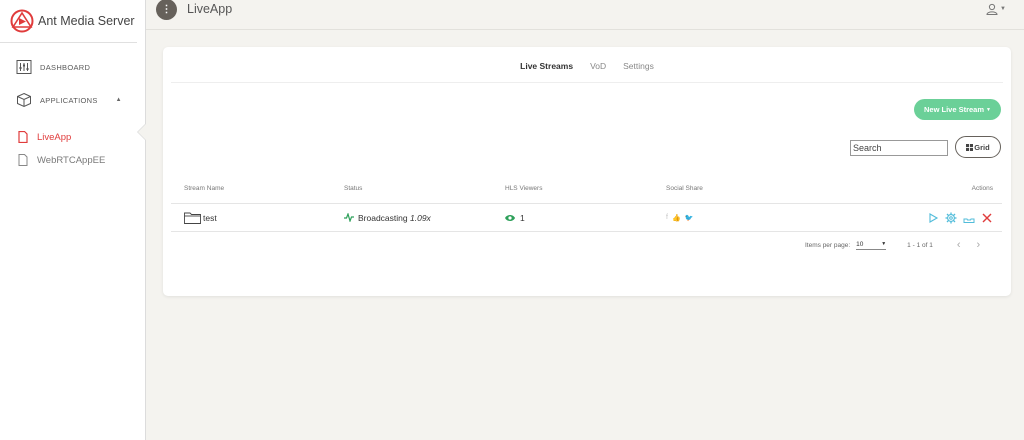 The image size is (1024, 440). I want to click on sidebar-item-liveapp: LiveApp, so click(72, 137).